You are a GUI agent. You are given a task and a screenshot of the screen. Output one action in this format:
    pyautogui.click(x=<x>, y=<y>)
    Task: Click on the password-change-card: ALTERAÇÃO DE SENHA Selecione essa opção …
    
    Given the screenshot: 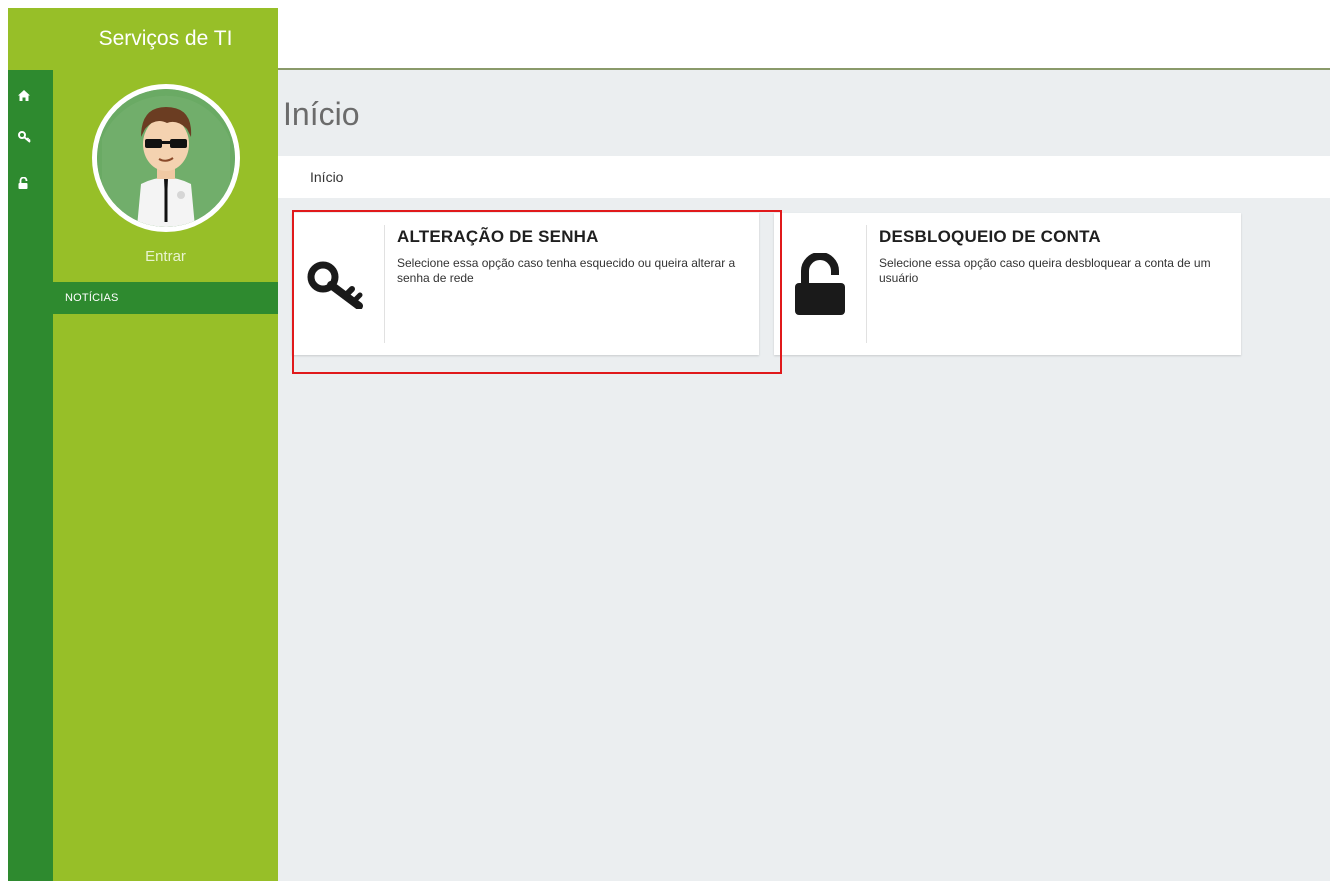 What is the action you would take?
    pyautogui.click(x=525, y=284)
    